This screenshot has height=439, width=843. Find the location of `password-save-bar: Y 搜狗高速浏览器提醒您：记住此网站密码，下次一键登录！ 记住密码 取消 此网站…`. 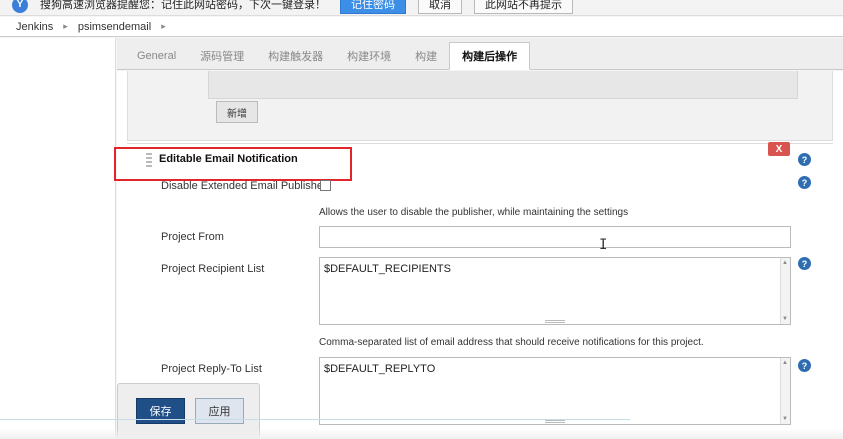

password-save-bar: Y 搜狗高速浏览器提醒您：记住此网站密码，下次一键登录！ 记住密码 取消 此网站… is located at coordinates (421, 8).